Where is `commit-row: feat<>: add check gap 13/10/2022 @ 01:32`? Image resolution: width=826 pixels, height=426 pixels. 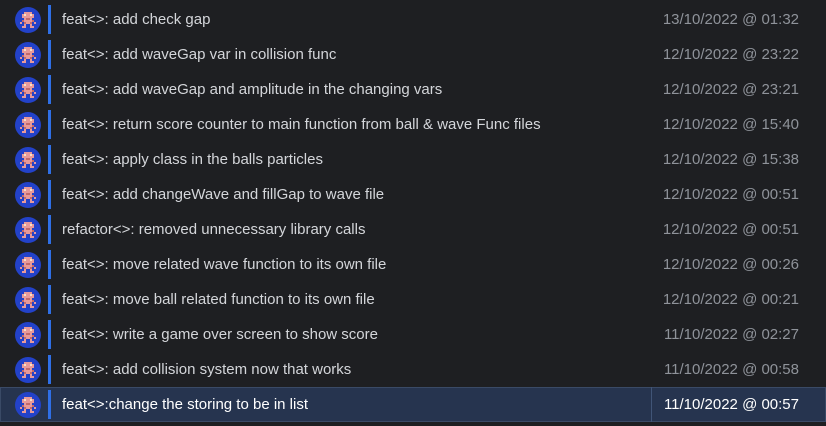 commit-row: feat<>: add check gap 13/10/2022 @ 01:32 is located at coordinates (413, 19).